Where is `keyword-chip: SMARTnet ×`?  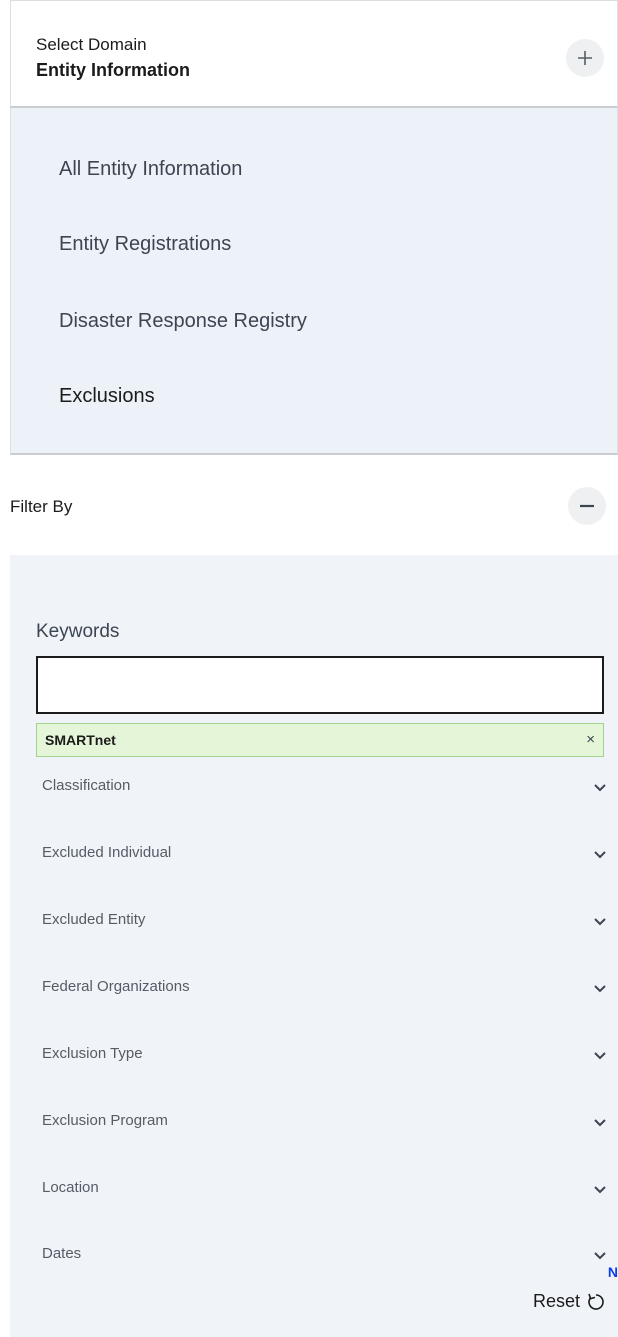
keyword-chip: SMARTnet × is located at coordinates (320, 740).